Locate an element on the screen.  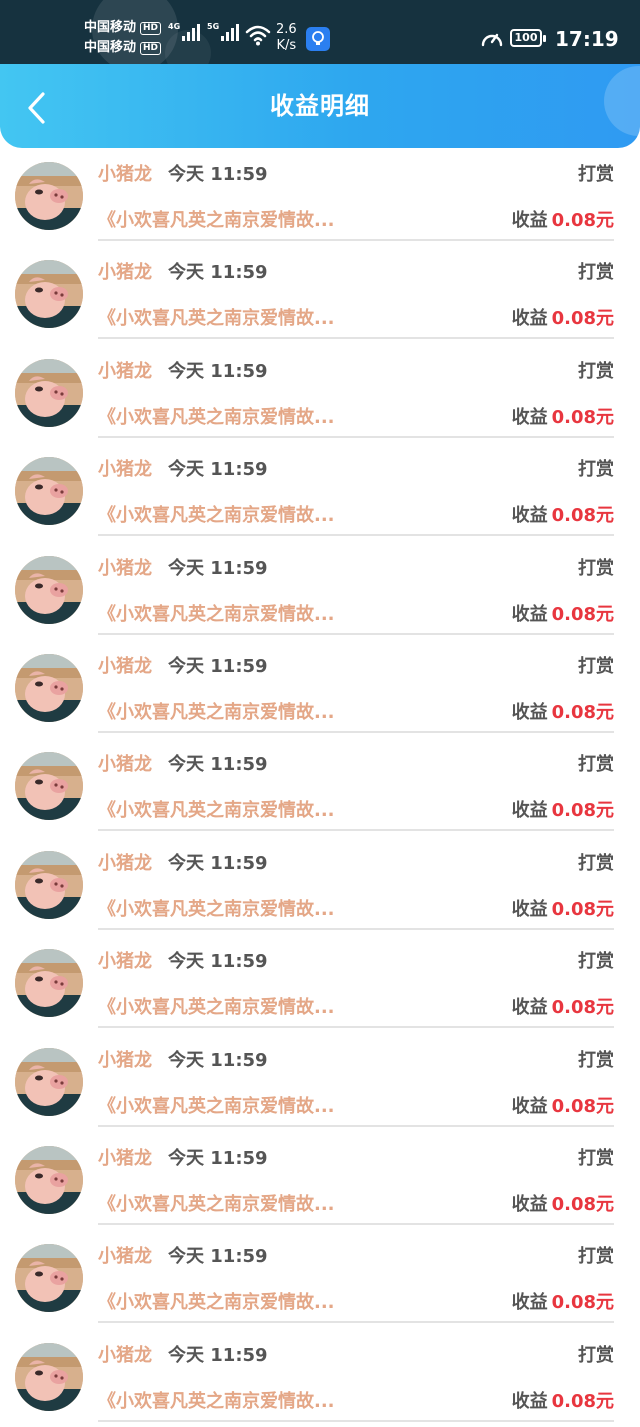
list-item-meta: 小猪龙 今天 11:59 打赏 is located at coordinates (356, 273).